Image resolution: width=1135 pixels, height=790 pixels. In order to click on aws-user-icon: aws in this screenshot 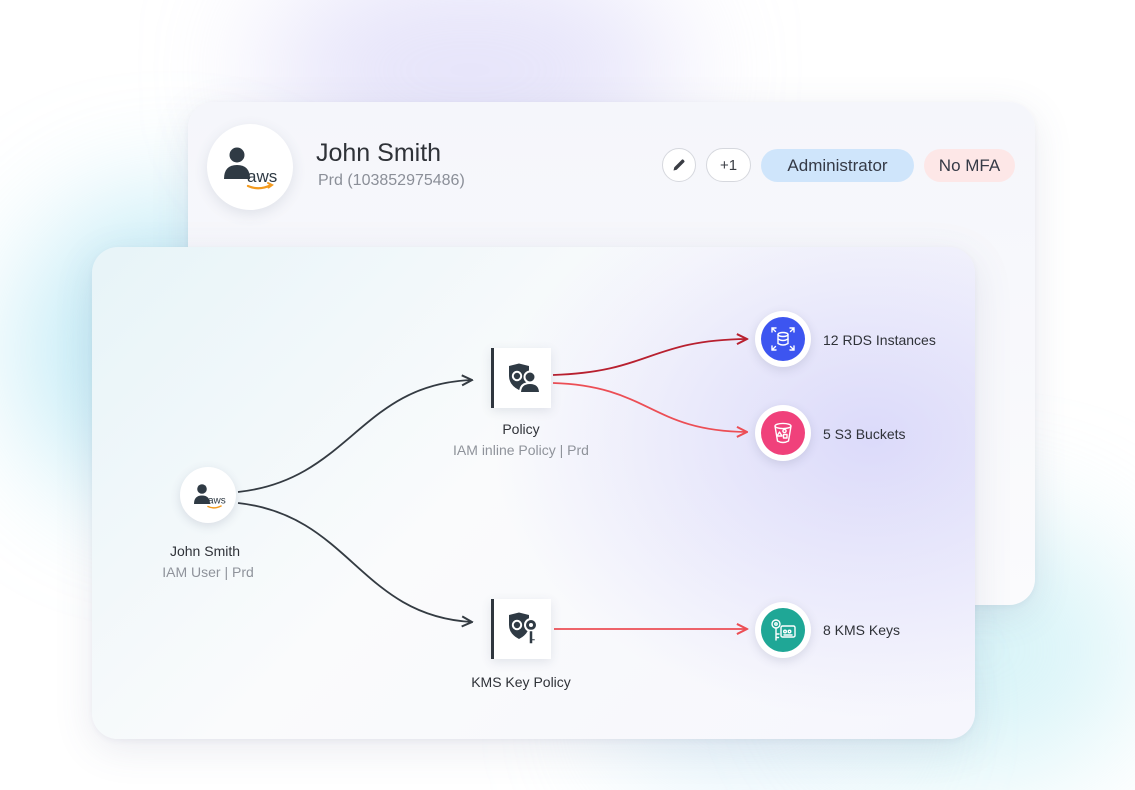, I will do `click(208, 495)`.